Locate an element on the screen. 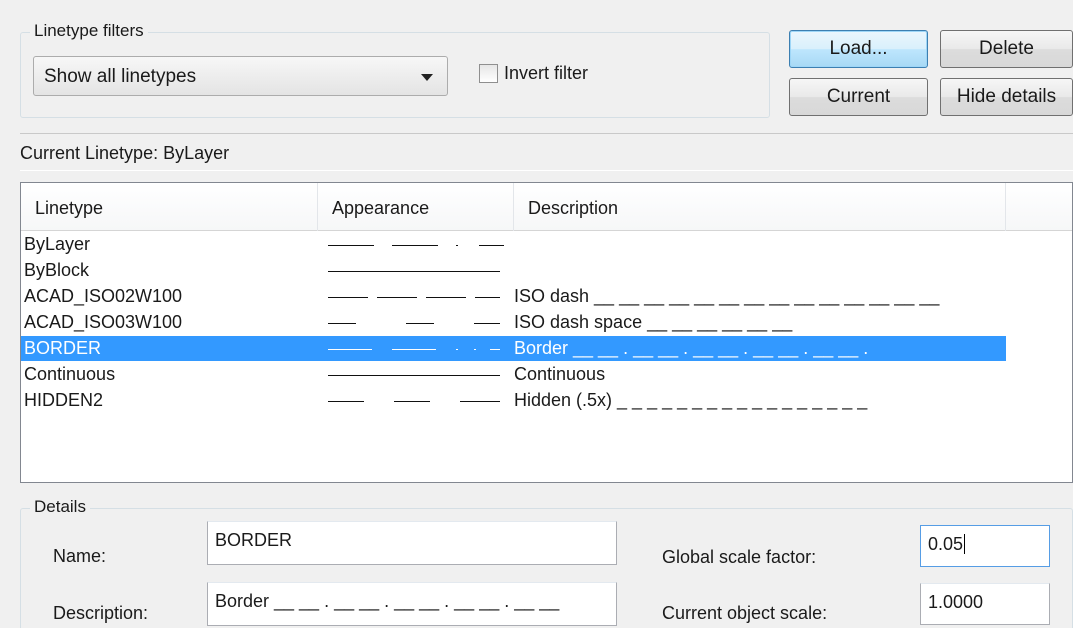  table-row: Continuous Continuous is located at coordinates (513, 374).